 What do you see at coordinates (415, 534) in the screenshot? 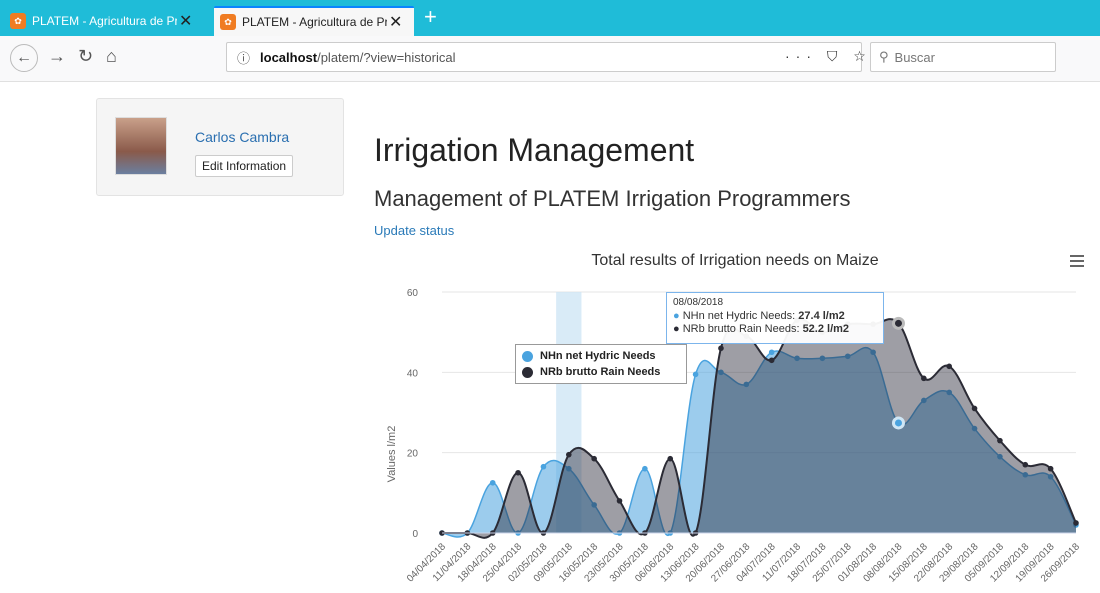
I see `y-tick-label: 0` at bounding box center [415, 534].